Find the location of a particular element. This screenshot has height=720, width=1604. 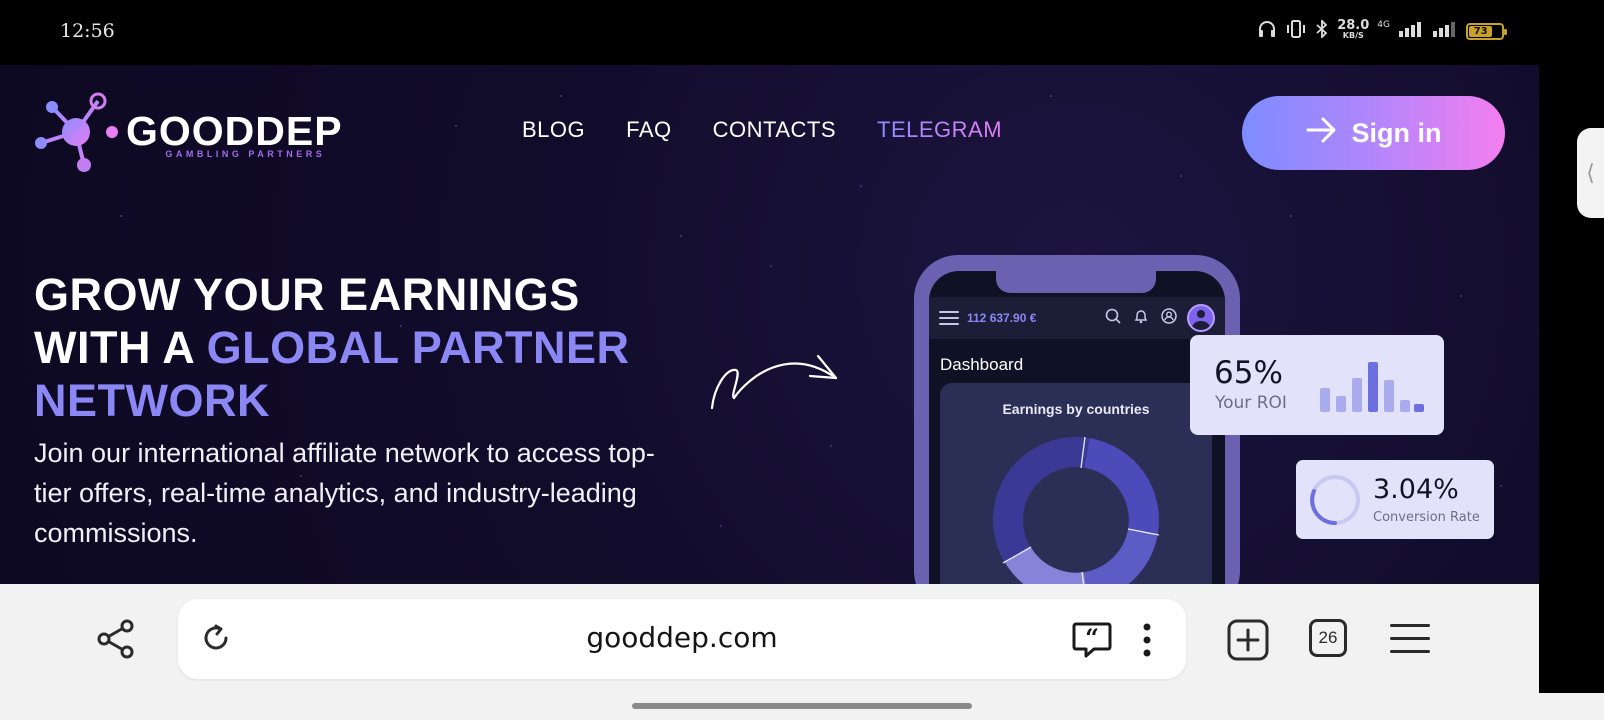

balance-amount: 112 637.90 € is located at coordinates (1002, 318).